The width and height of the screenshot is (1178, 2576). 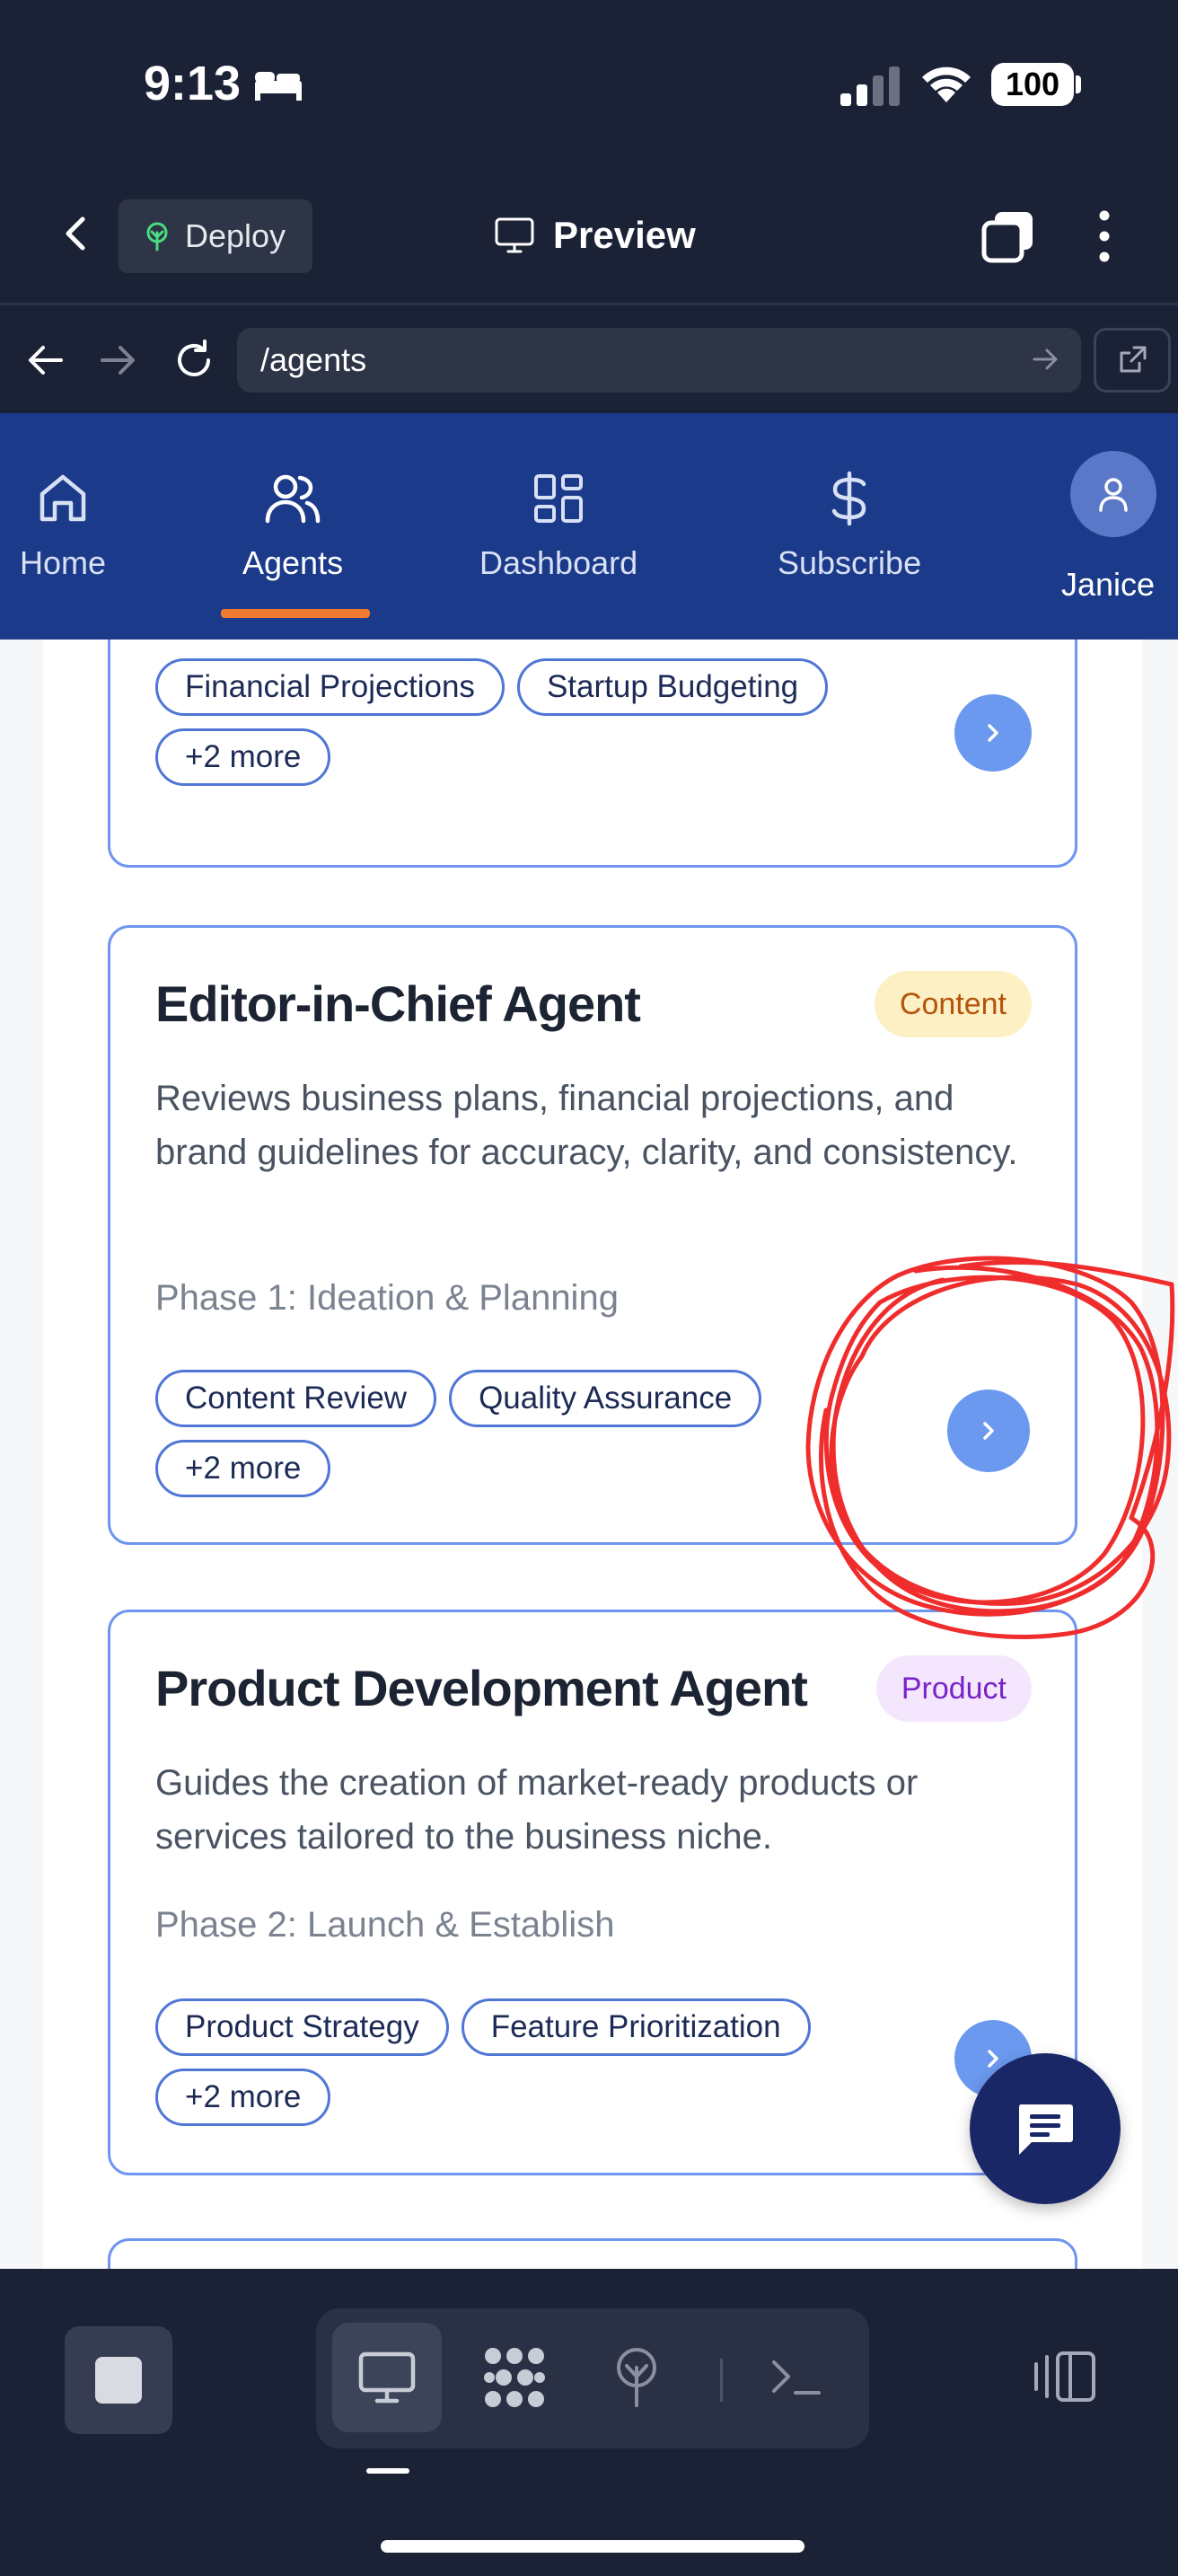 I want to click on category-badge: Content, so click(x=953, y=1004).